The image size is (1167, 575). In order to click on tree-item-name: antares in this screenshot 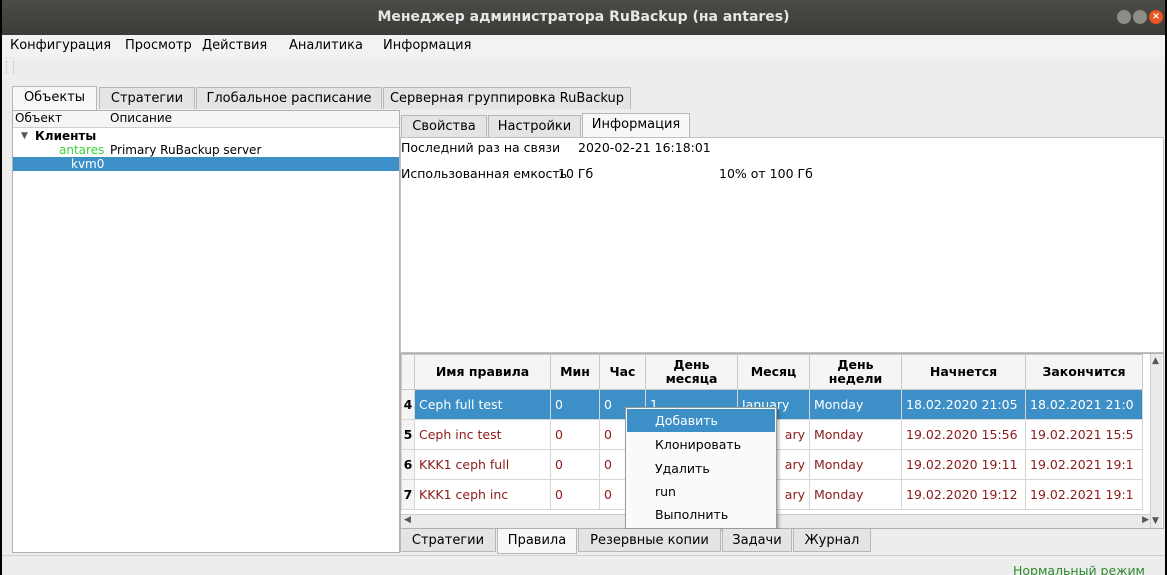, I will do `click(82, 150)`.